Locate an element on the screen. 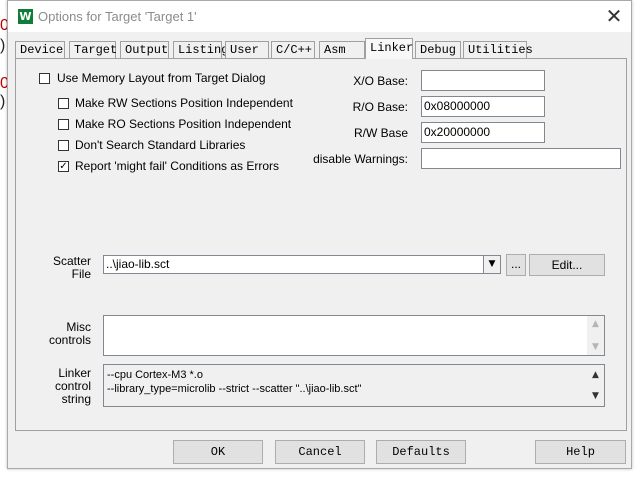  tab-debug: Debug is located at coordinates (438, 49).